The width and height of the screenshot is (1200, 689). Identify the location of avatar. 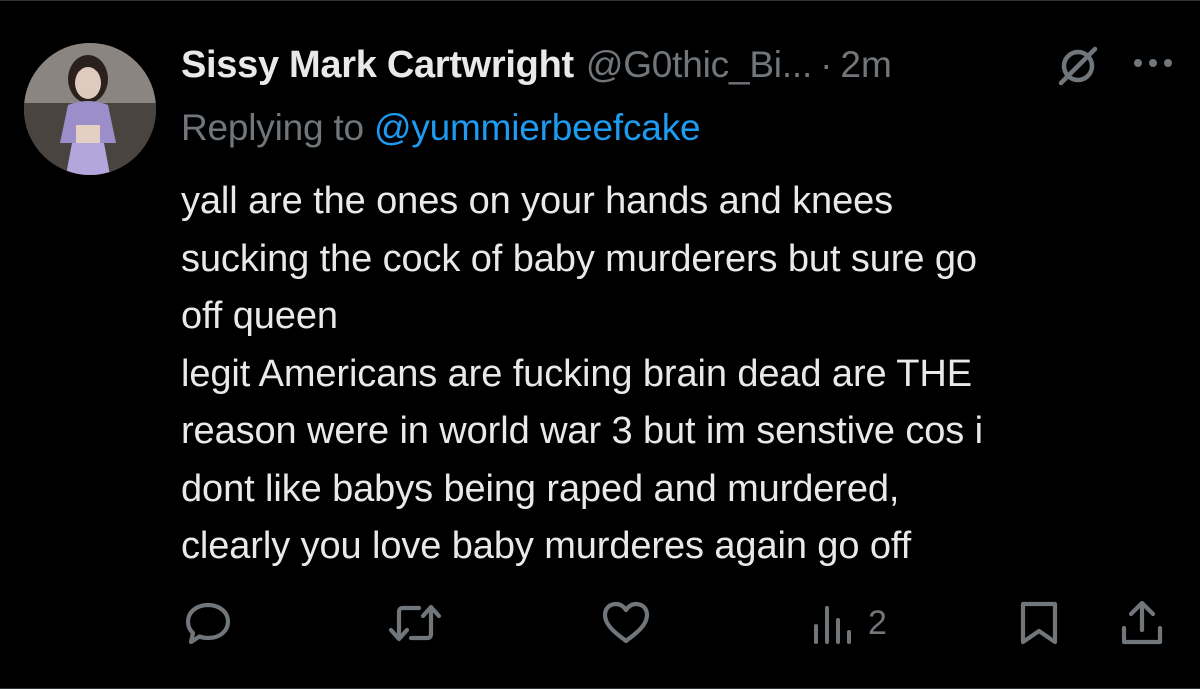
(90, 109).